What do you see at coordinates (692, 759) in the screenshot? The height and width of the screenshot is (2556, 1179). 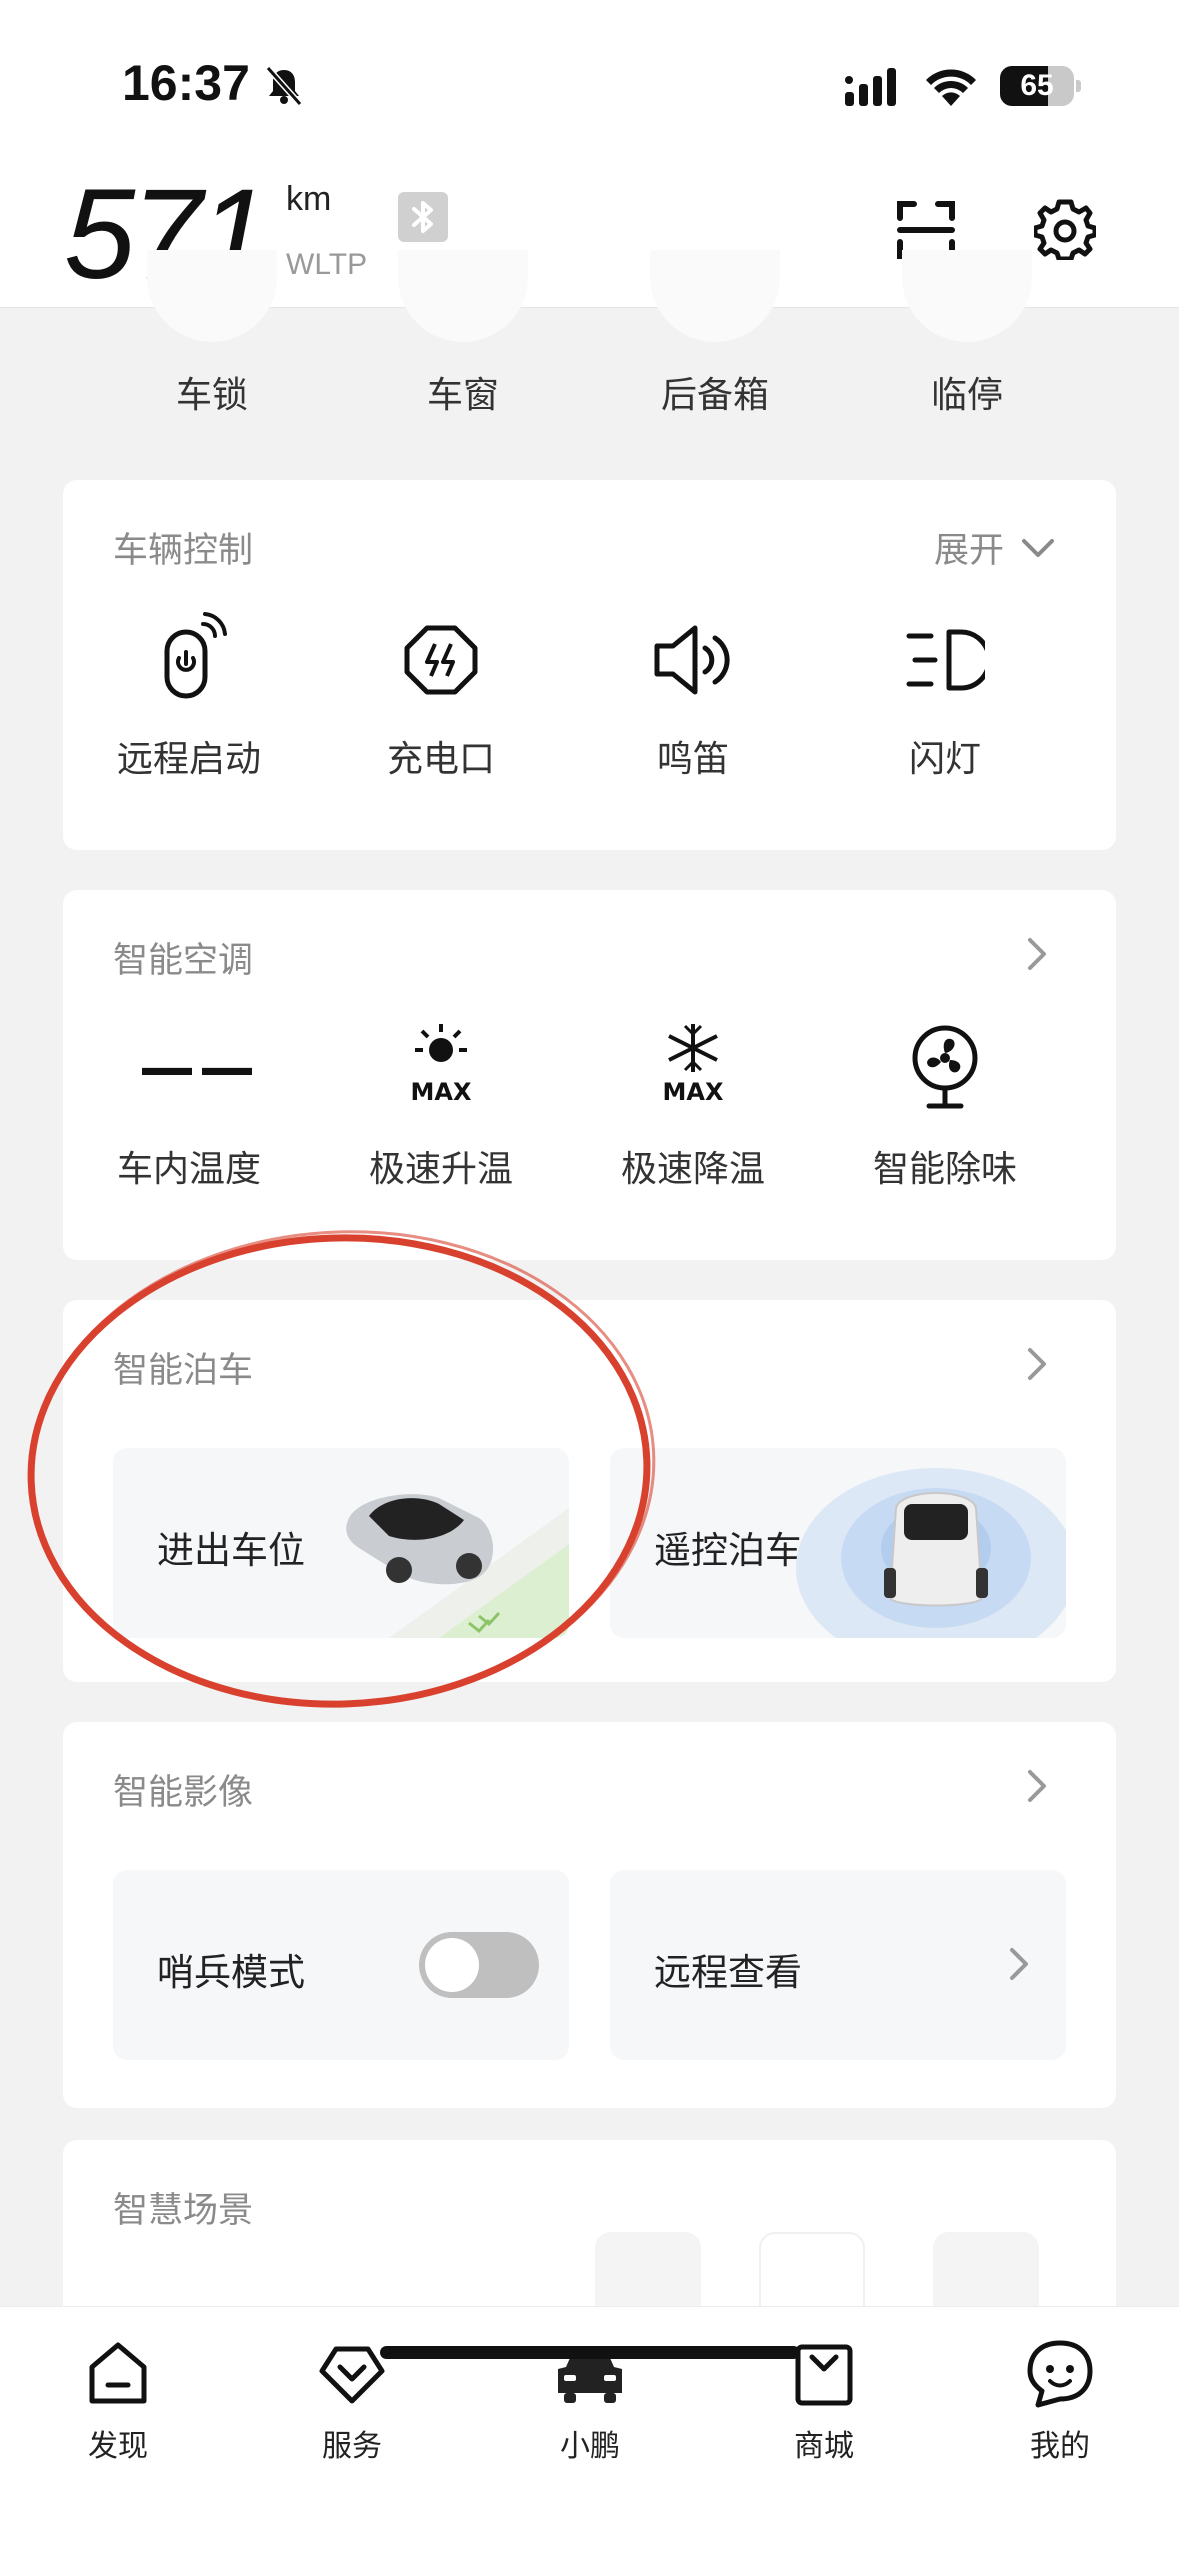 I see `horn-label: 鸣笛` at bounding box center [692, 759].